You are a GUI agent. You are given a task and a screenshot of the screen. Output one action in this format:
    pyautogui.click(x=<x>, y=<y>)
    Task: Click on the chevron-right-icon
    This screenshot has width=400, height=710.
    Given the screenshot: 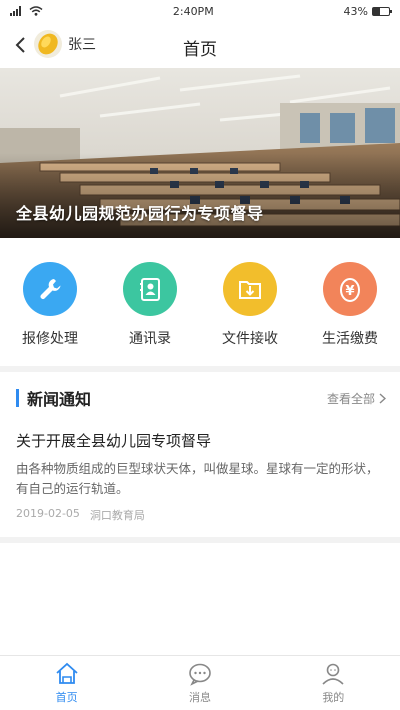 What is the action you would take?
    pyautogui.click(x=382, y=398)
    